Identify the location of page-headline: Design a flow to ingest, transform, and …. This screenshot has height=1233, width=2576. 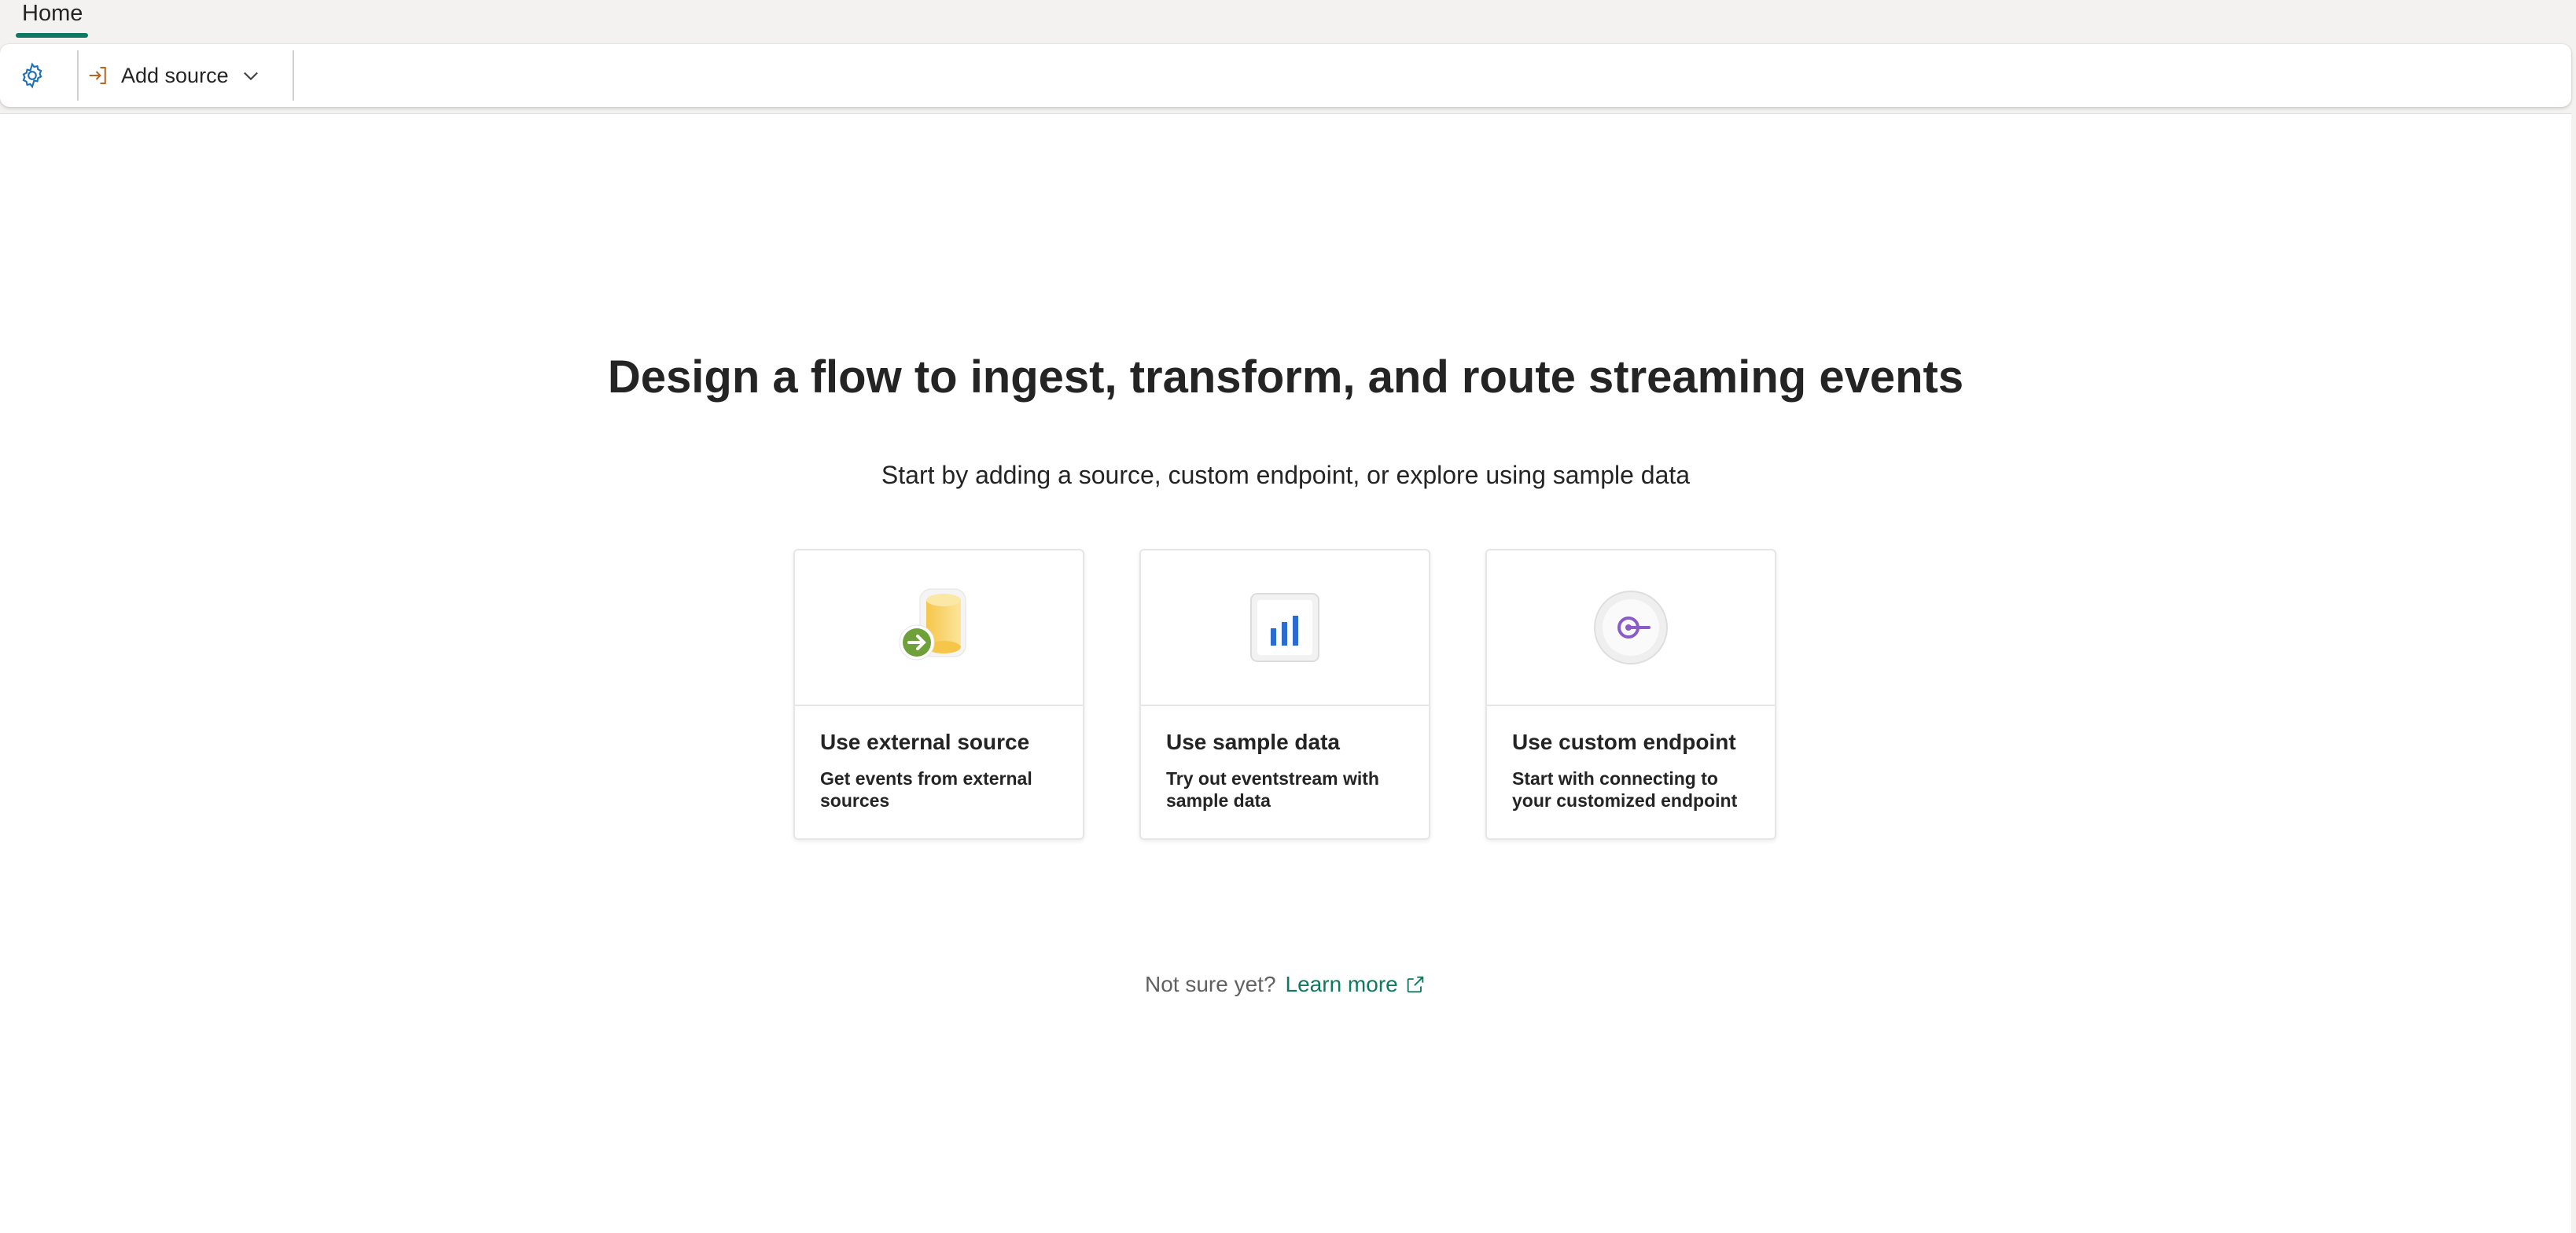
(1286, 377).